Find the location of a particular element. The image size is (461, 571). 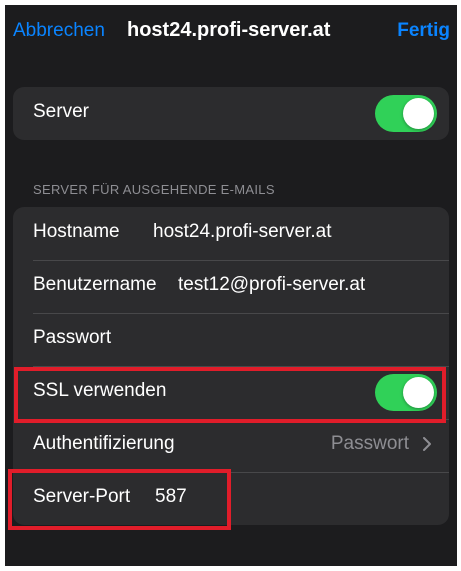

server-port-row: Server-Port 587 is located at coordinates (231, 498).